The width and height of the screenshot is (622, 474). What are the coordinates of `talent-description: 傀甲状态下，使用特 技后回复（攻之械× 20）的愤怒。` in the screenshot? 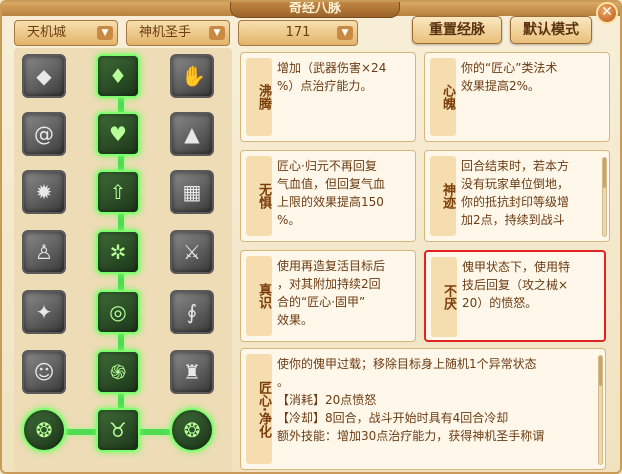 It's located at (516, 285).